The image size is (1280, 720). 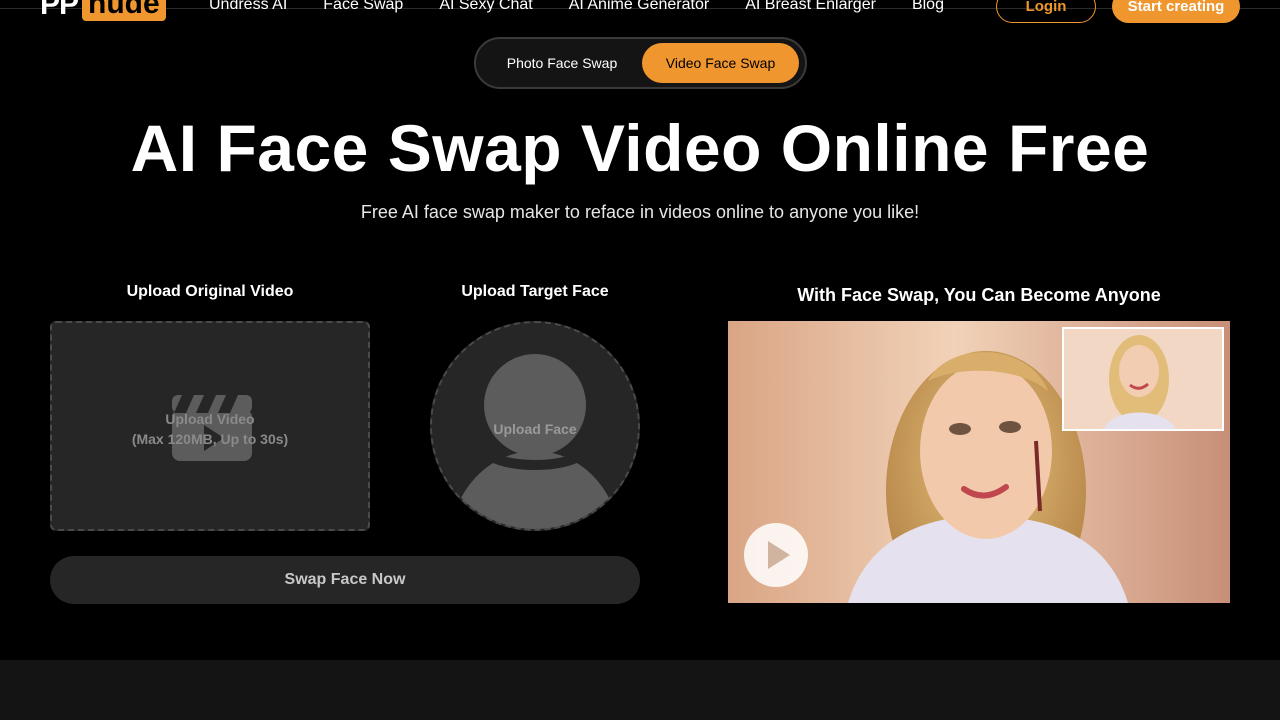 What do you see at coordinates (1176, 11) in the screenshot?
I see `start-creating-button: Start creating` at bounding box center [1176, 11].